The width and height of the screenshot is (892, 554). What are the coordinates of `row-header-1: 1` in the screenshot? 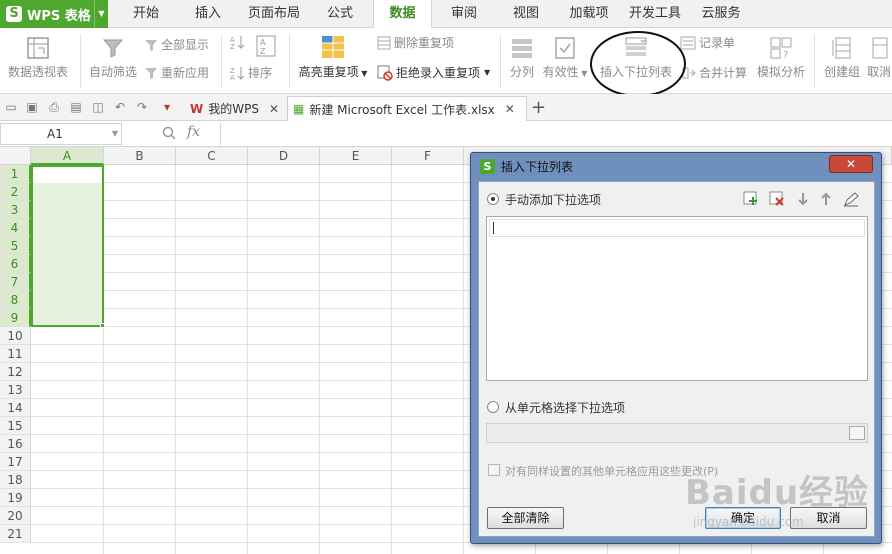 It's located at (15, 174).